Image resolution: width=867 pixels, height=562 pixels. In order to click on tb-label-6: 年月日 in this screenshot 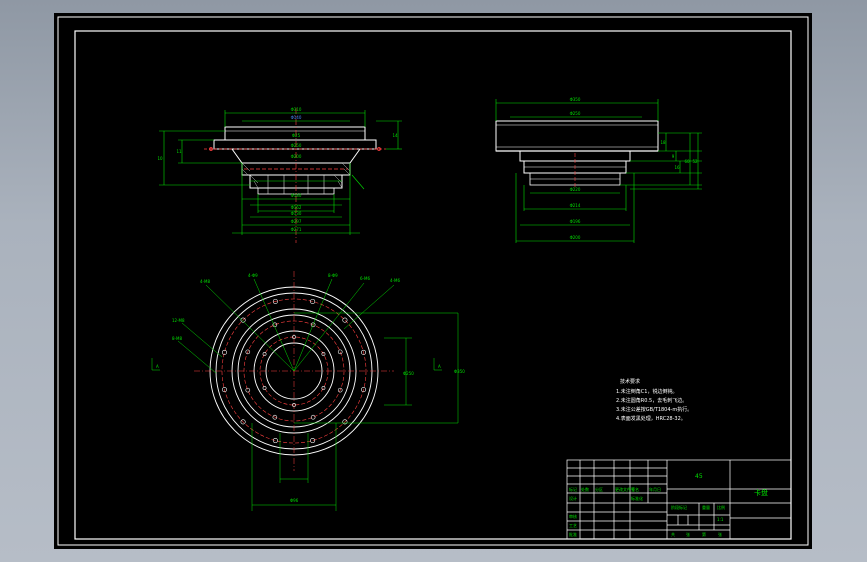, I will do `click(655, 489)`.